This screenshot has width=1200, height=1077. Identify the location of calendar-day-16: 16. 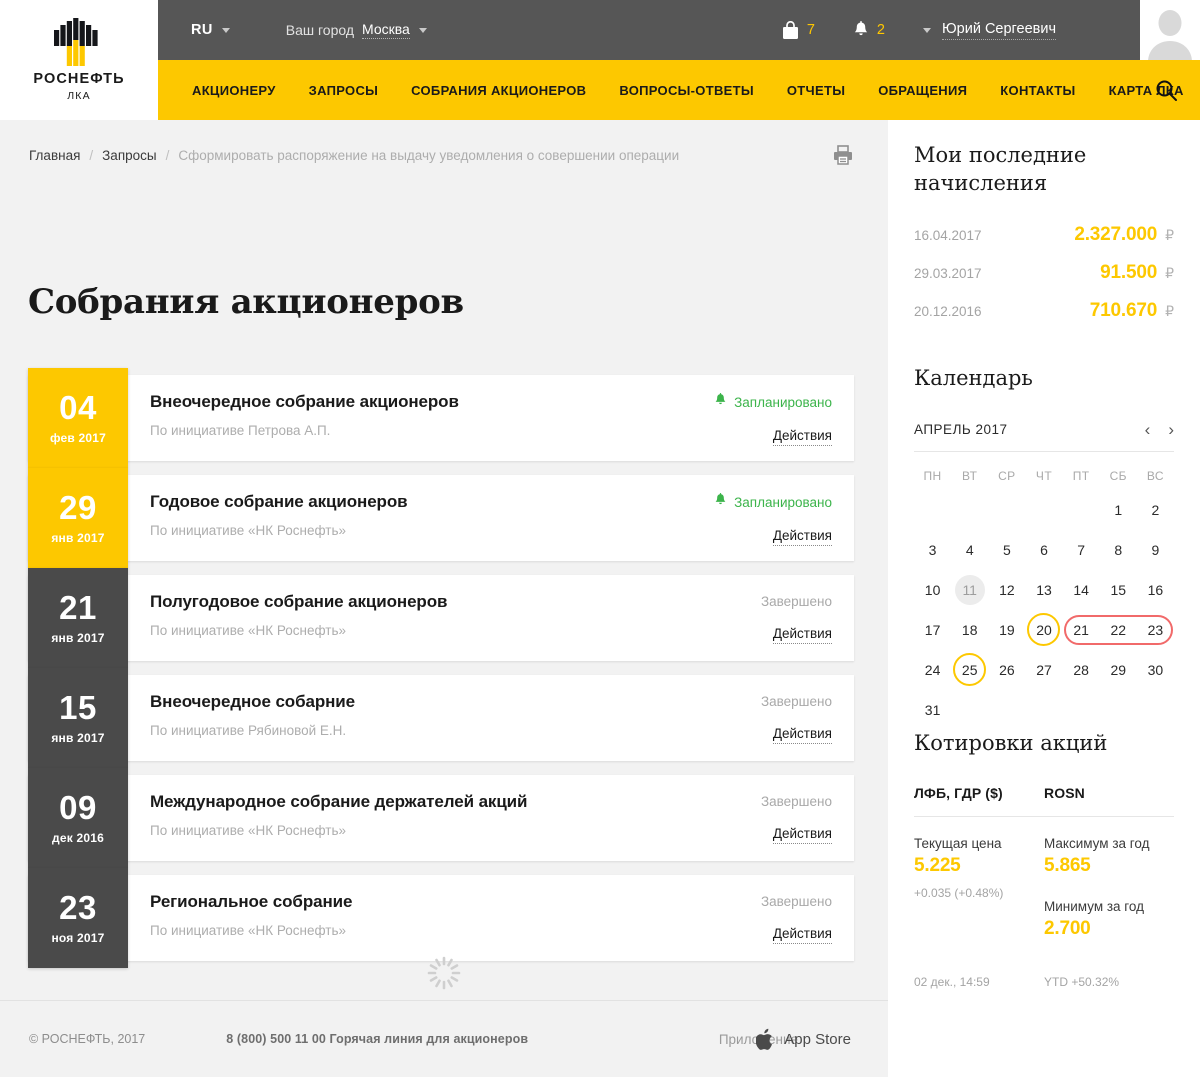
(1155, 590).